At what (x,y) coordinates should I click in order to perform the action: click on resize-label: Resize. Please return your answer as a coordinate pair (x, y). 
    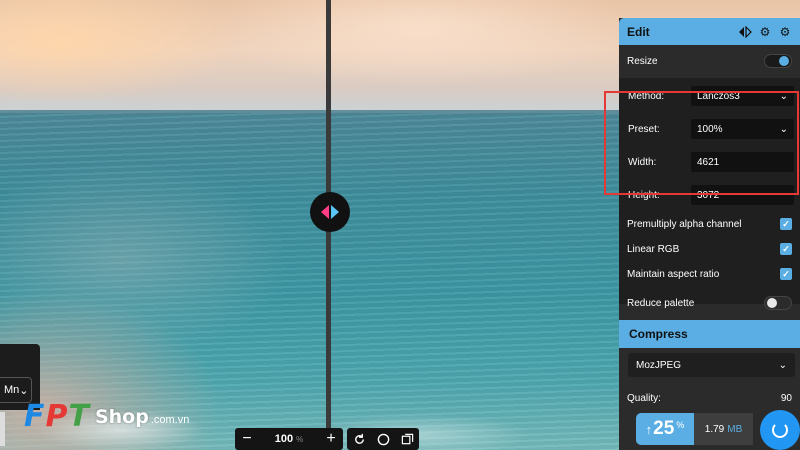
    Looking at the image, I should click on (642, 61).